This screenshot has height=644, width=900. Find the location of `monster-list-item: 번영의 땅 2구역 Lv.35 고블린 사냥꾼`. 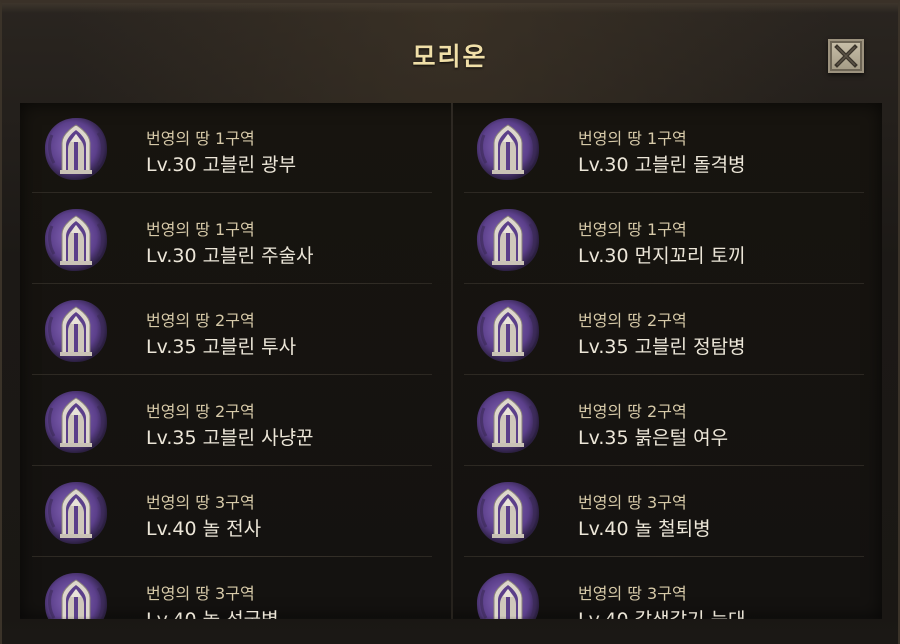

monster-list-item: 번영의 땅 2구역 Lv.35 고블린 사냥꾼 is located at coordinates (232, 421).